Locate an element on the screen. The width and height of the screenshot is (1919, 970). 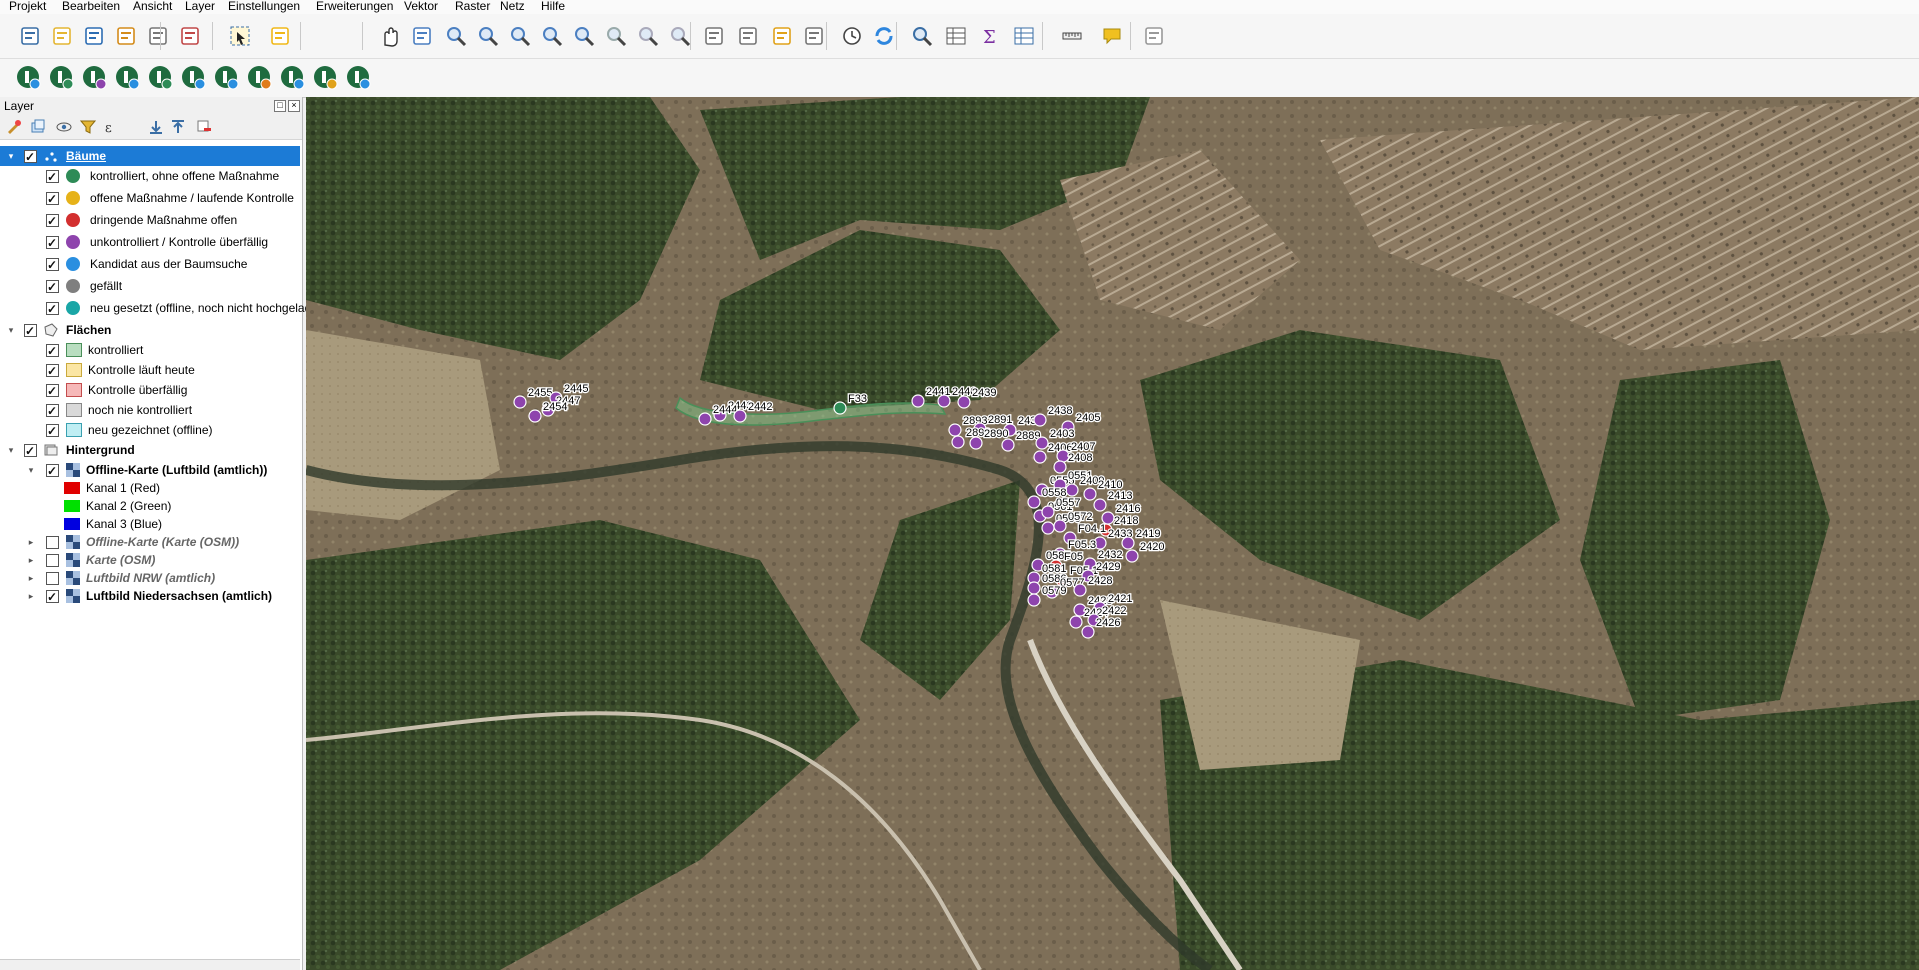
float-panel-icon: □ is located at coordinates (280, 106).